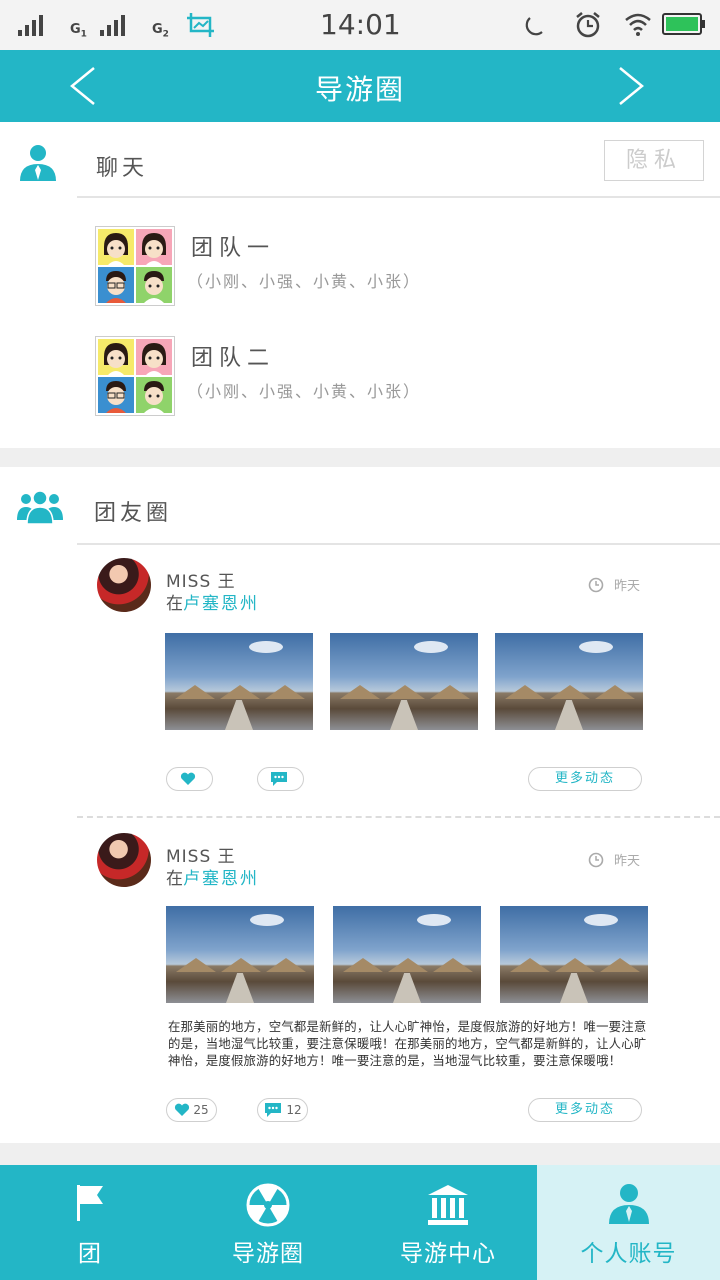  Describe the element at coordinates (78, 31) in the screenshot. I see `network-type-1: G1` at that location.